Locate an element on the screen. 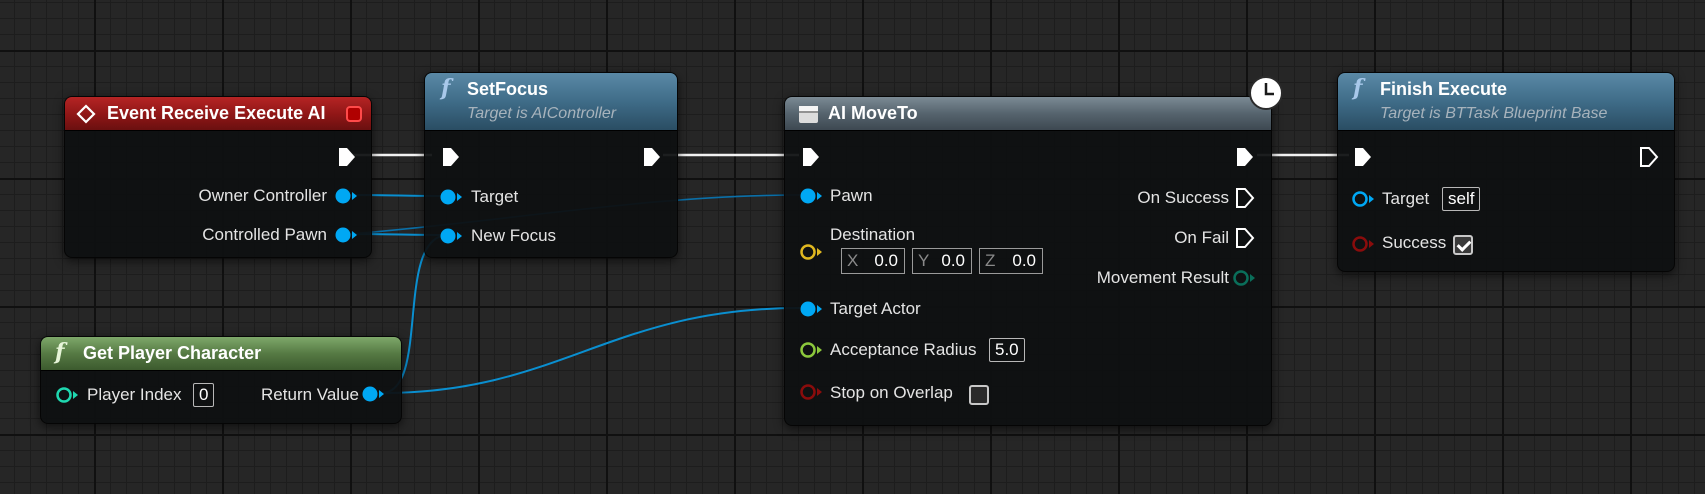 This screenshot has height=494, width=1705. node-header: f SetFocus Target is AIController is located at coordinates (551, 102).